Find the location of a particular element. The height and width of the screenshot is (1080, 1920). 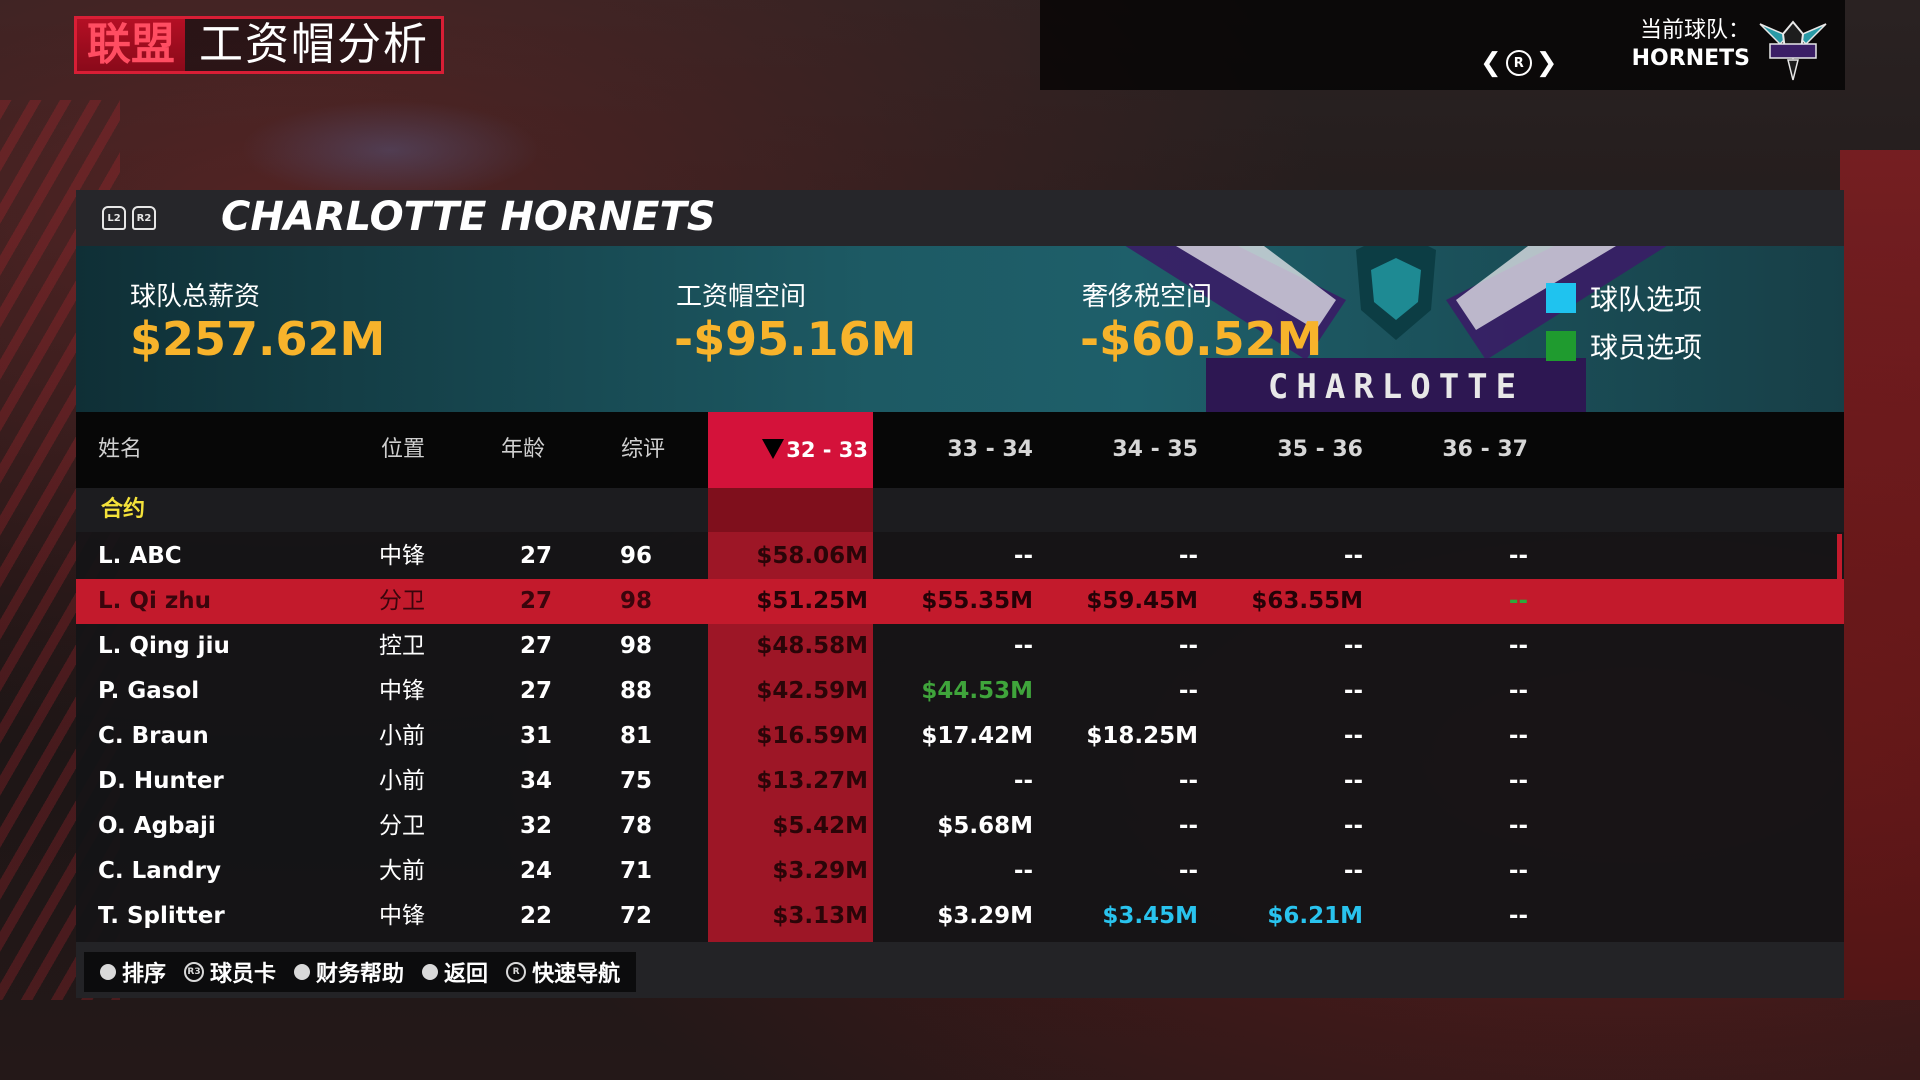

hint-sort: 排序 is located at coordinates (133, 972).